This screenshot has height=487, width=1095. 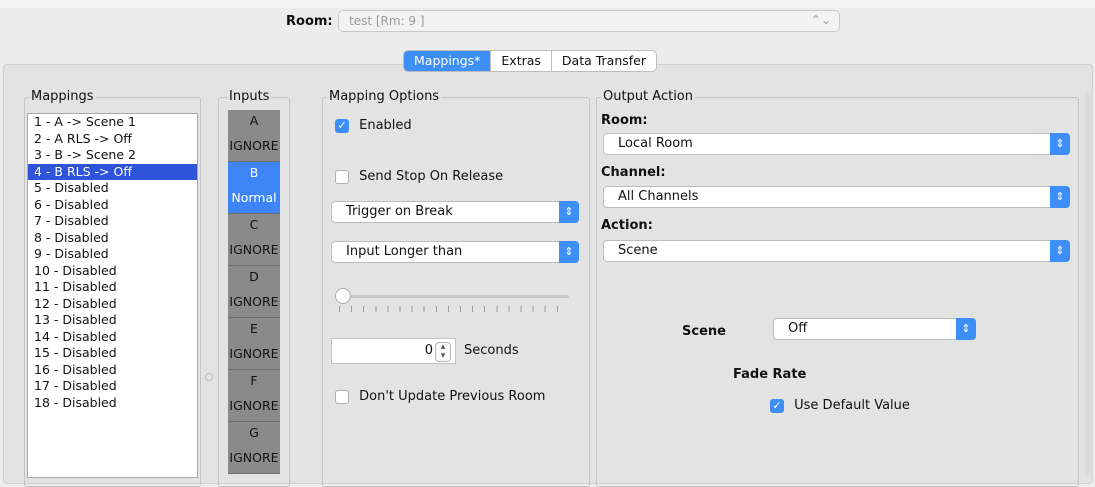 I want to click on scrollbar, so click(x=1089, y=284).